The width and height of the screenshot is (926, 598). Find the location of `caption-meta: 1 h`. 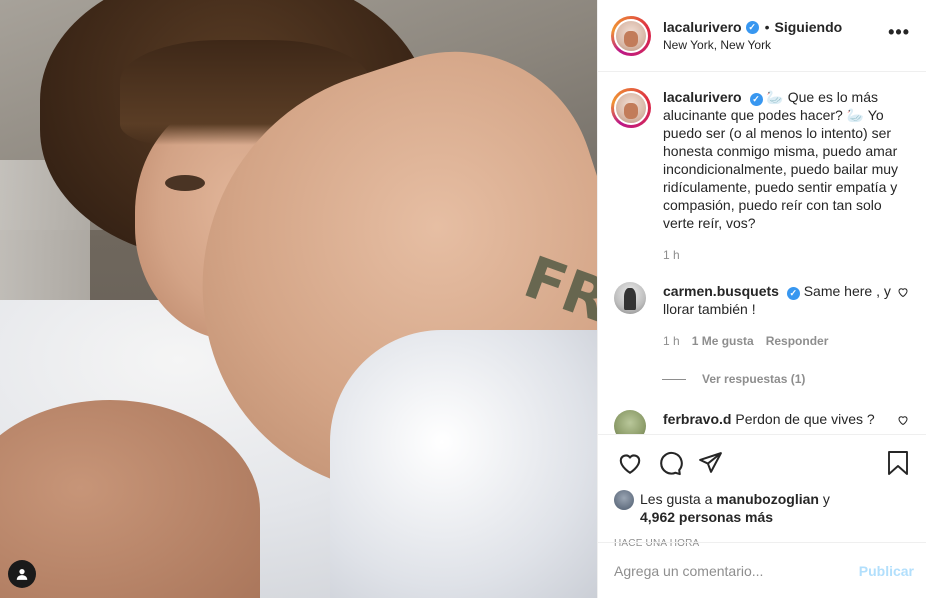

caption-meta: 1 h is located at coordinates (786, 255).